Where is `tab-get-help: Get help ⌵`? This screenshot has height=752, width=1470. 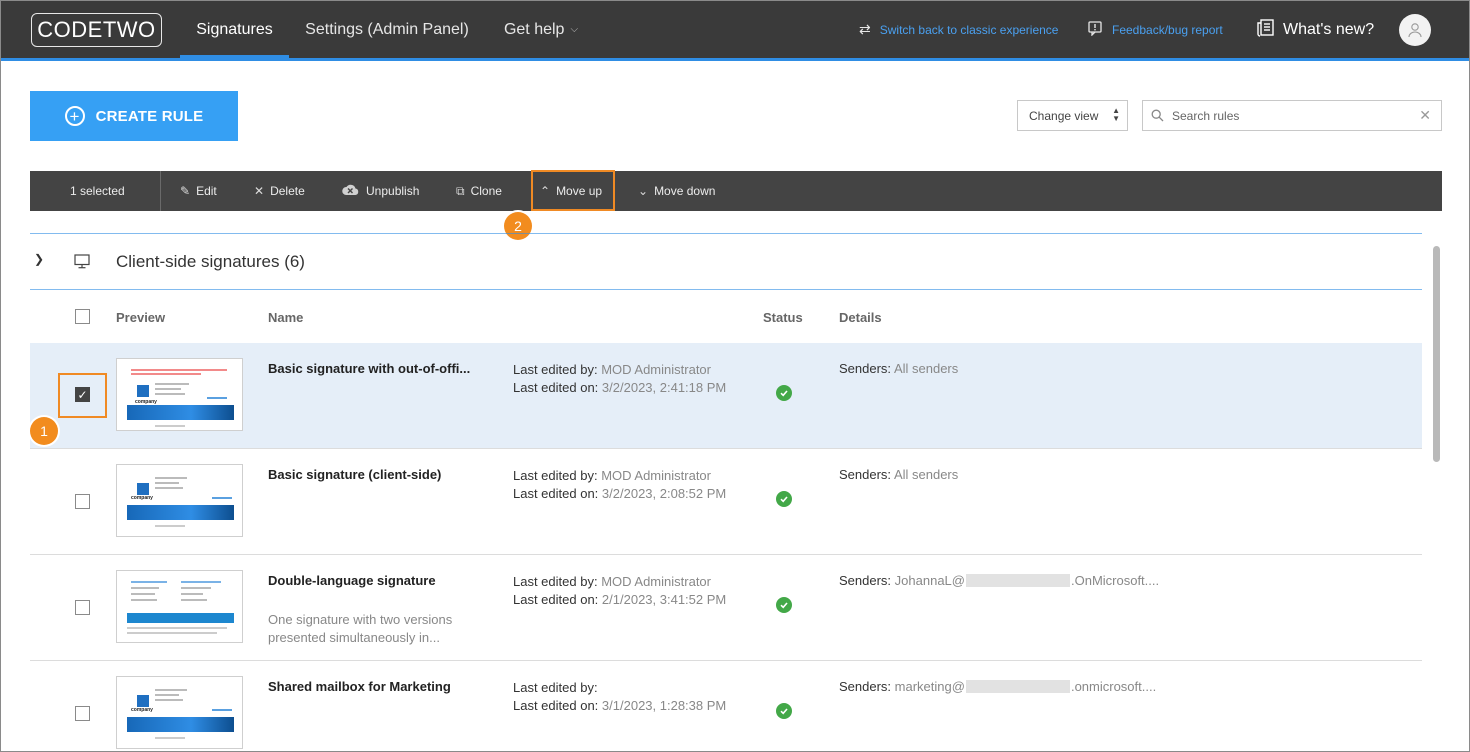 tab-get-help: Get help ⌵ is located at coordinates (541, 29).